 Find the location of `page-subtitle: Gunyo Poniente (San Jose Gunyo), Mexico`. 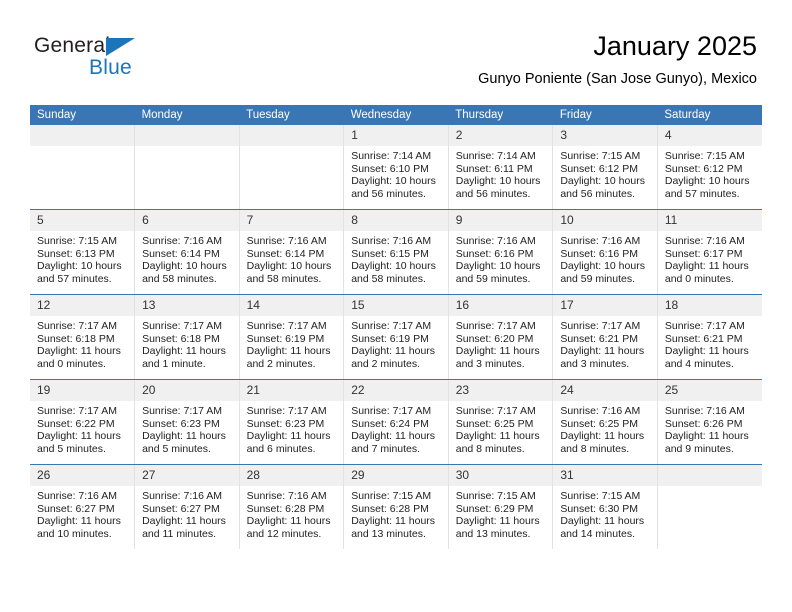

page-subtitle: Gunyo Poniente (San Jose Gunyo), Mexico is located at coordinates (617, 79).